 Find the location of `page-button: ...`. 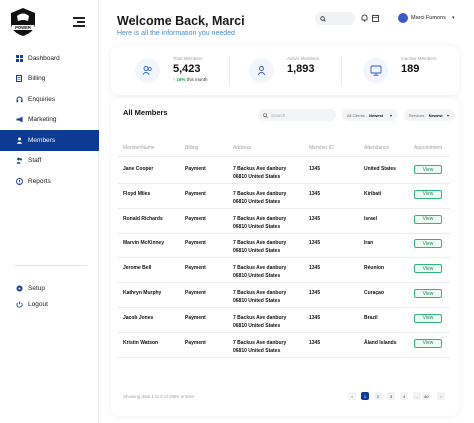

page-button: ... is located at coordinates (417, 396).